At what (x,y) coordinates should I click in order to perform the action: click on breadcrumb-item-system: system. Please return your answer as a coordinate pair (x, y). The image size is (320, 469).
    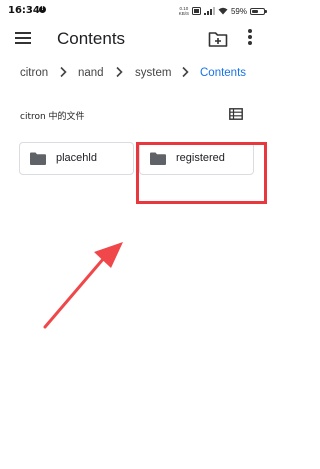
    Looking at the image, I should click on (153, 73).